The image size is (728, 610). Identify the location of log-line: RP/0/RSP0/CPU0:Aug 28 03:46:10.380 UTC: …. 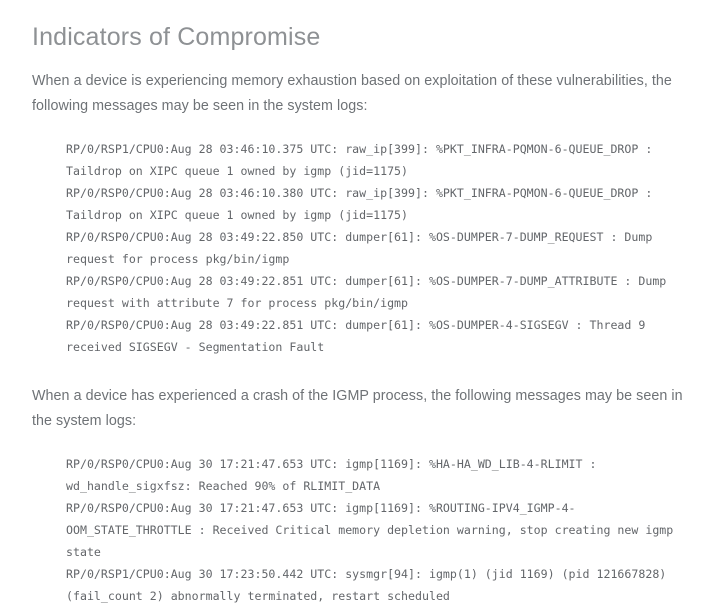
(363, 204).